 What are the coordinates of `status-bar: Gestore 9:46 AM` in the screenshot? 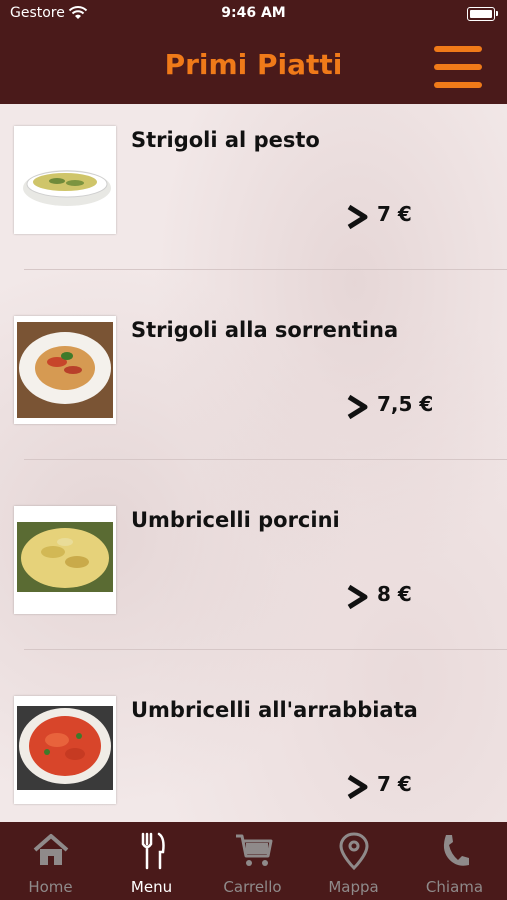 It's located at (253, 14).